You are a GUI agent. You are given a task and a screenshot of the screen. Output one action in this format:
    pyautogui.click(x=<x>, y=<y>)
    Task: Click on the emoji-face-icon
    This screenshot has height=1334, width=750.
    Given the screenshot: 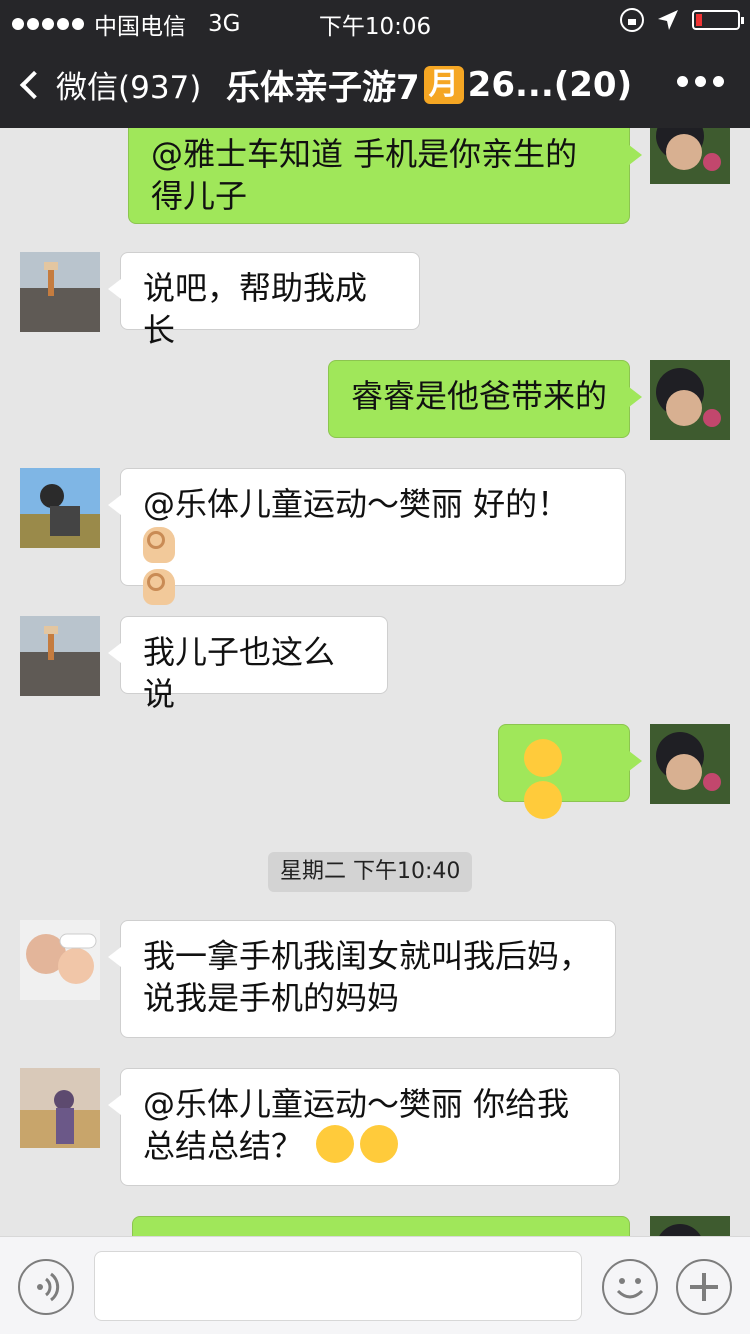 What is the action you would take?
    pyautogui.click(x=630, y=1288)
    